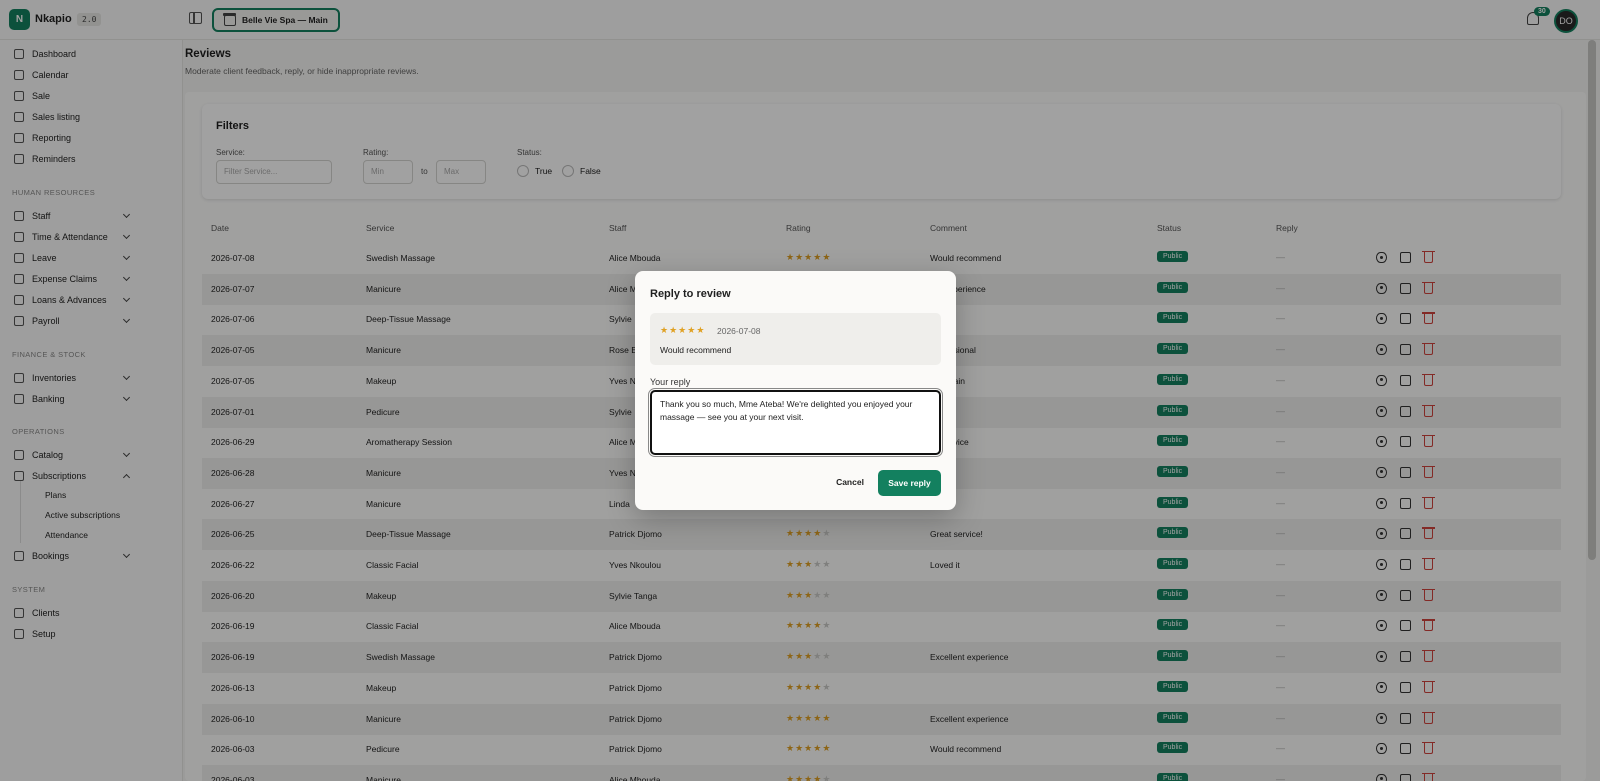 This screenshot has height=781, width=1600. I want to click on review-comment: Would recommend, so click(696, 350).